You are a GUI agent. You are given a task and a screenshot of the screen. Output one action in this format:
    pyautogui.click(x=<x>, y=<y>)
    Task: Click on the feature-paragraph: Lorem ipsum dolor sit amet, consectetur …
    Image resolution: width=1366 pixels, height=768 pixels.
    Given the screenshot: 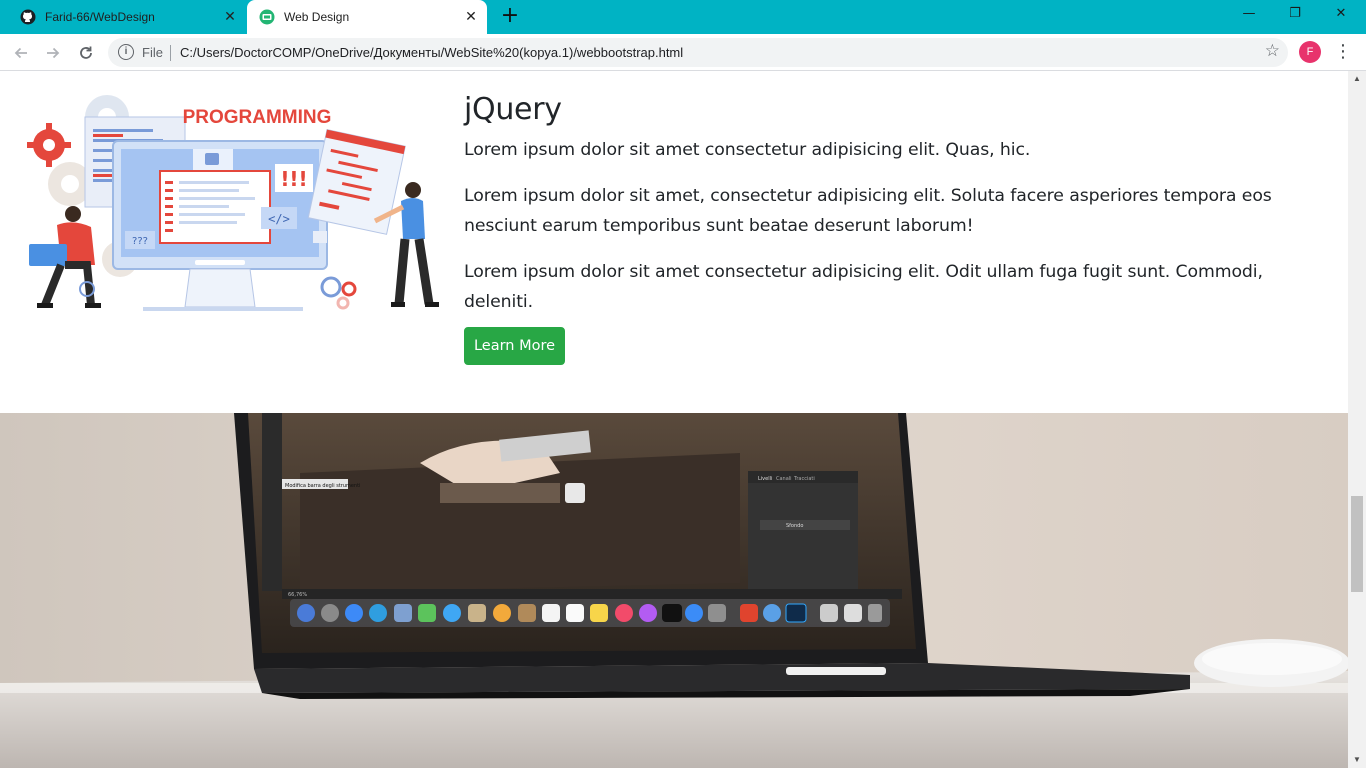 What is the action you would take?
    pyautogui.click(x=868, y=211)
    